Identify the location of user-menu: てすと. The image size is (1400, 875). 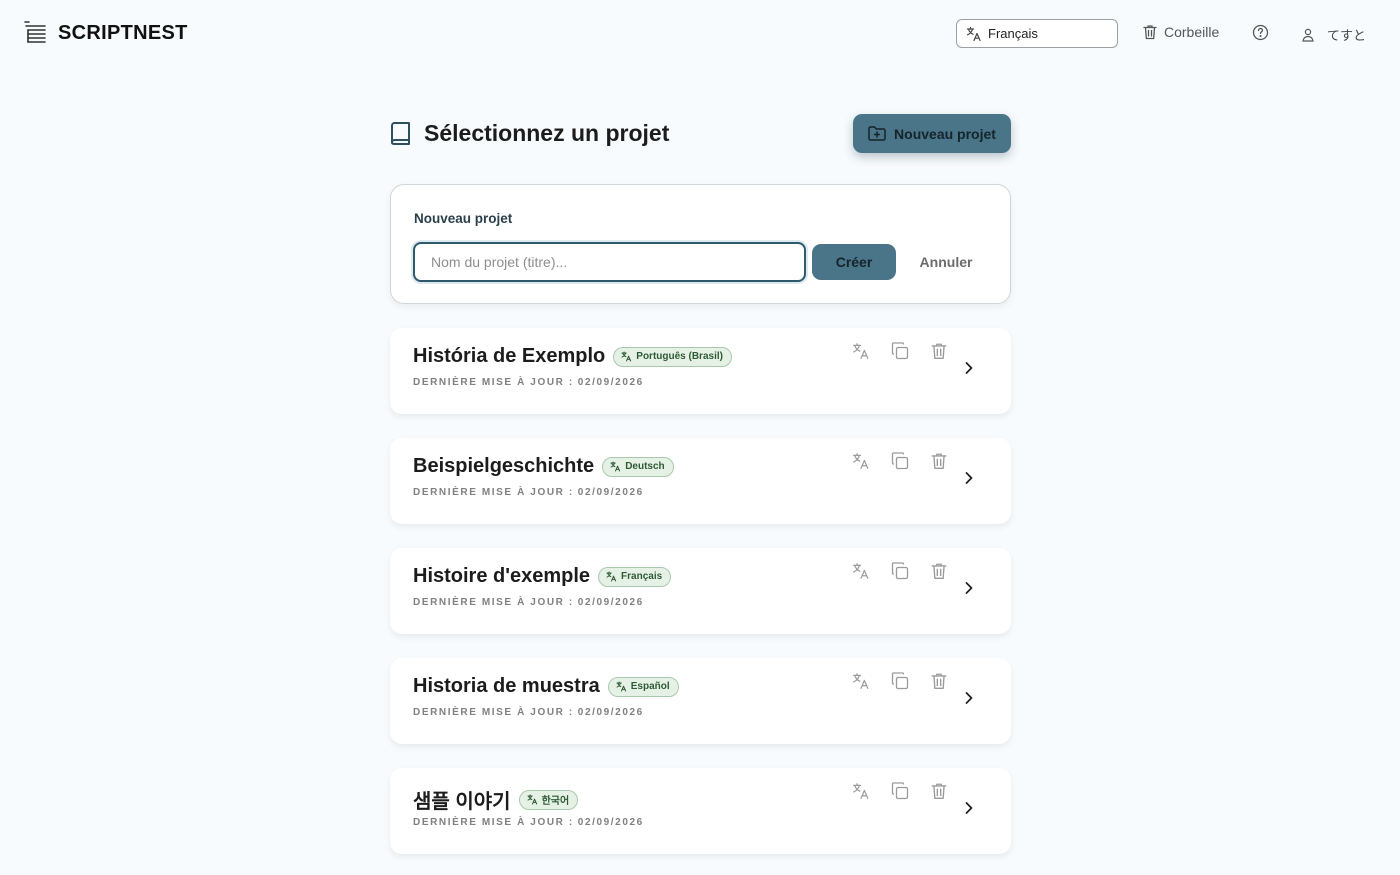
(1334, 34).